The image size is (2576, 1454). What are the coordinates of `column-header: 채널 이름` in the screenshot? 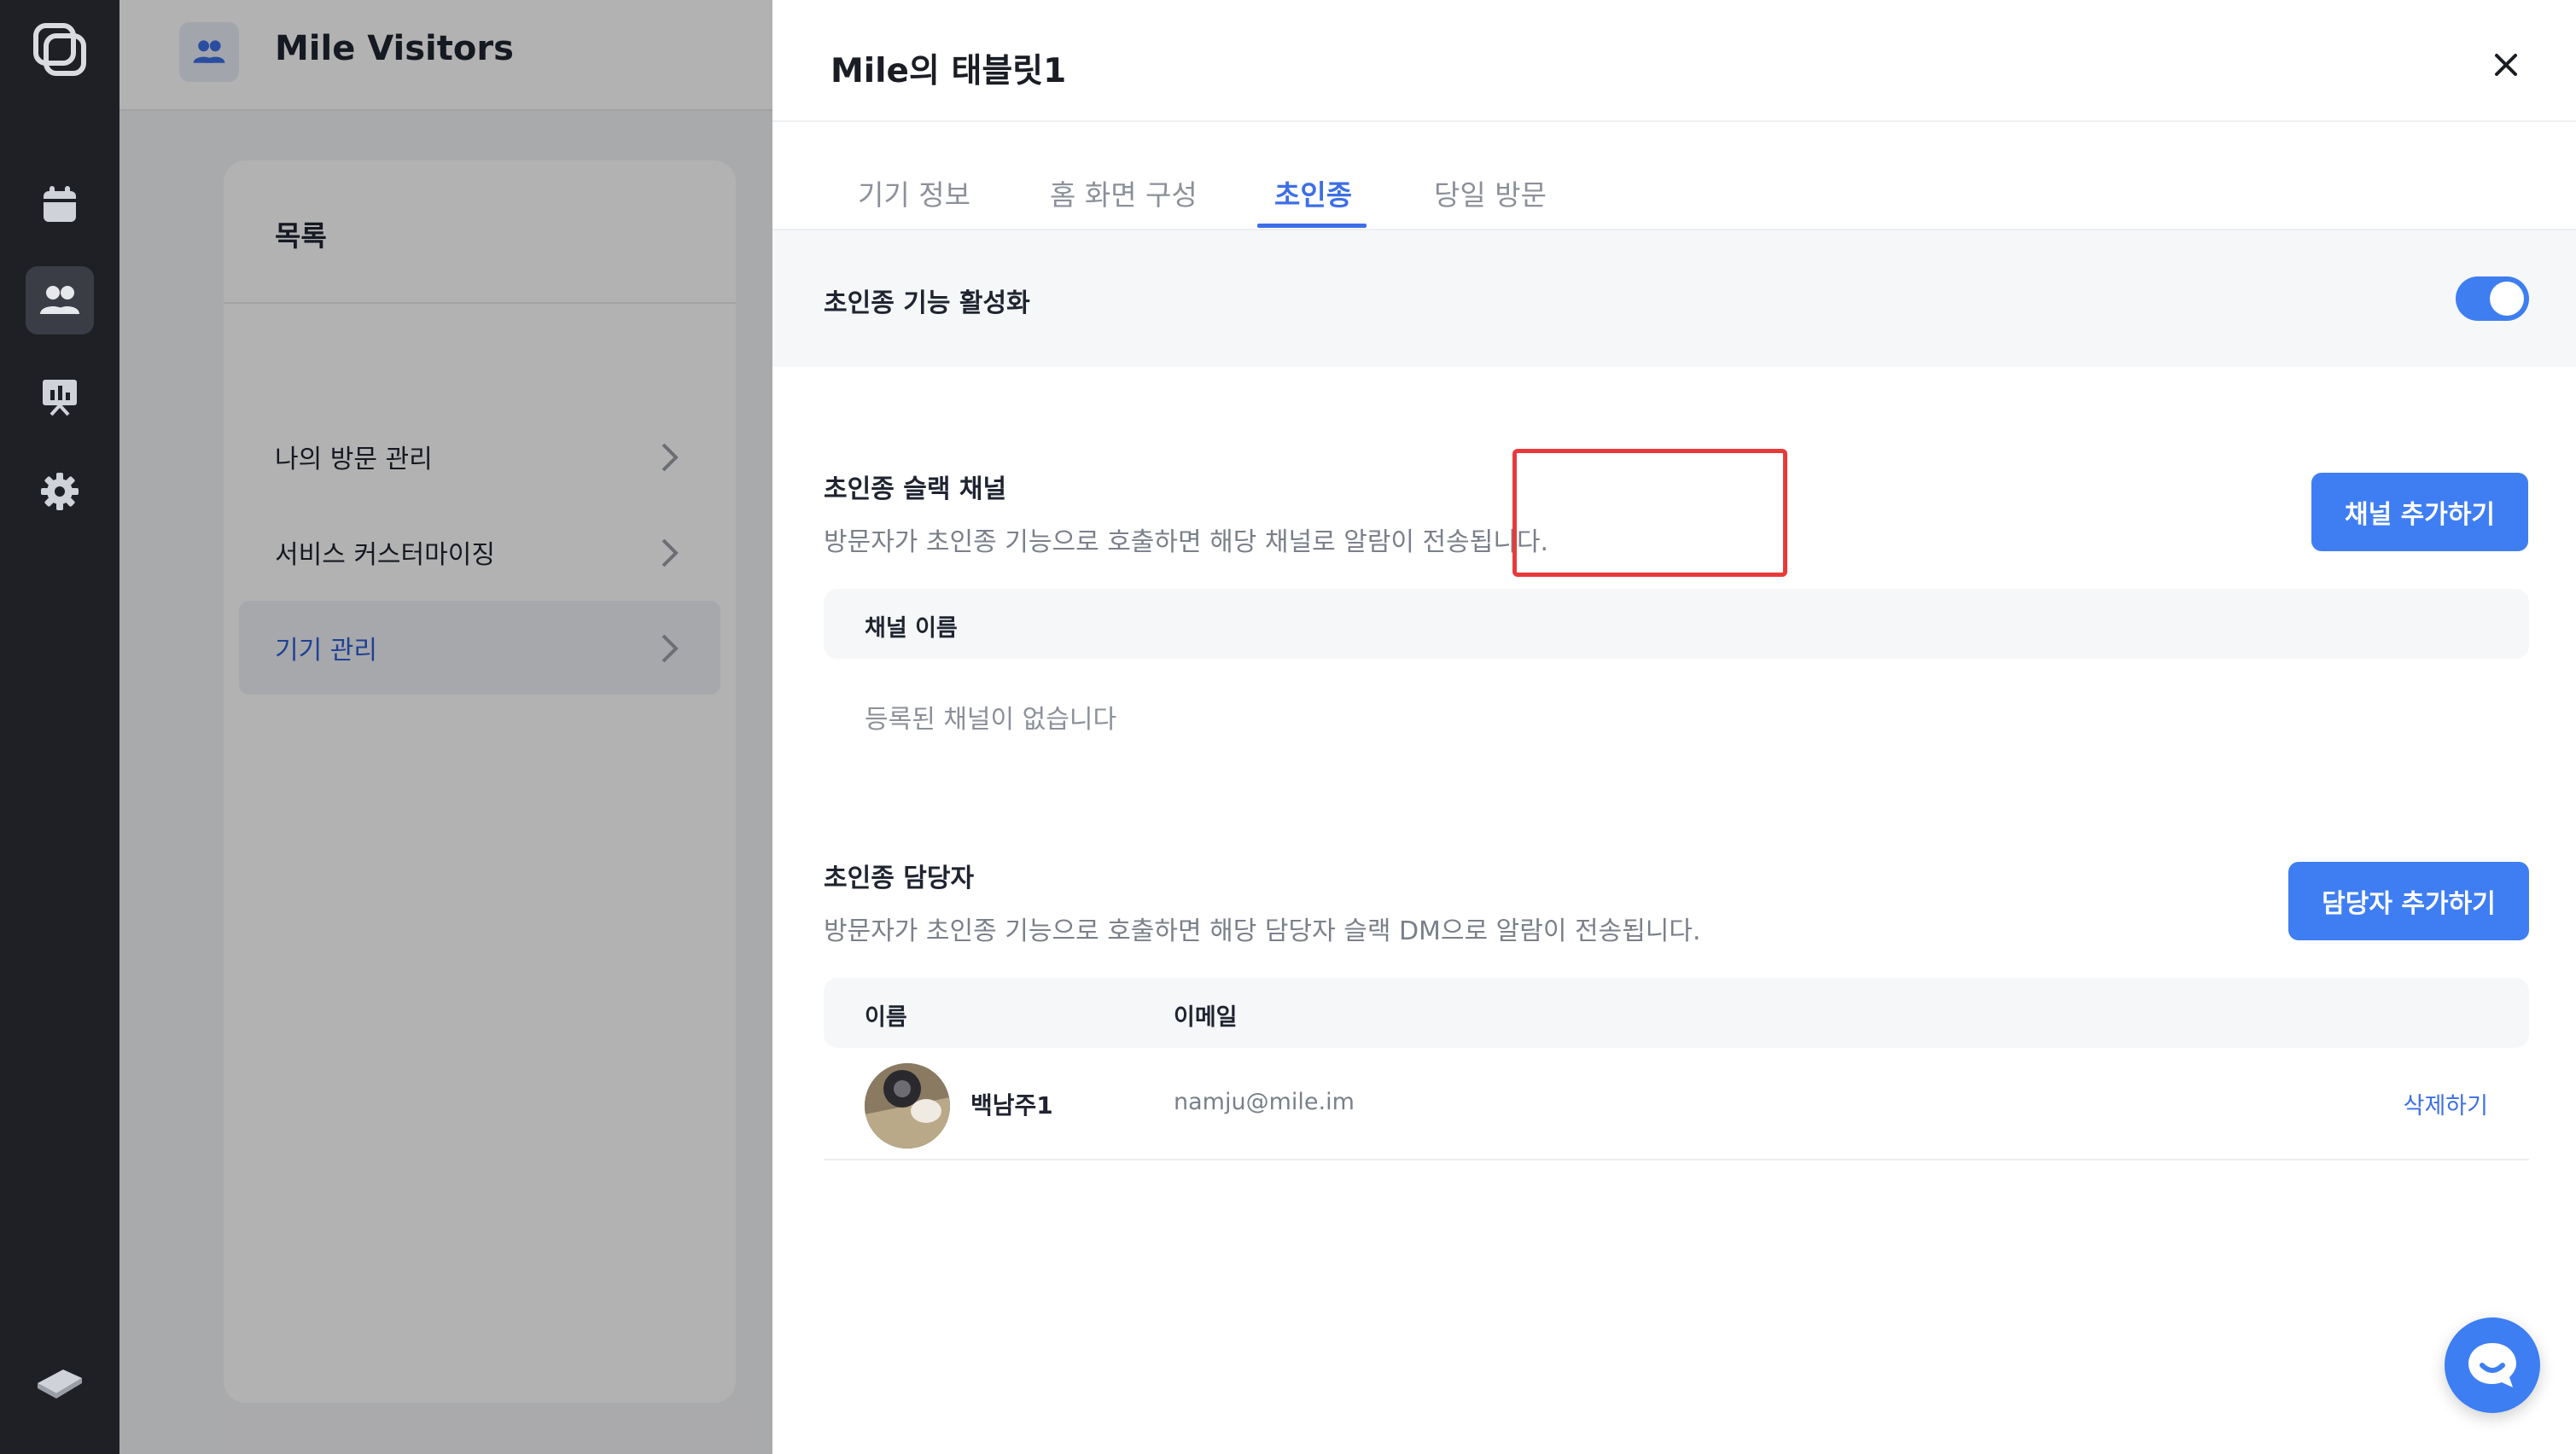 It's located at (911, 629).